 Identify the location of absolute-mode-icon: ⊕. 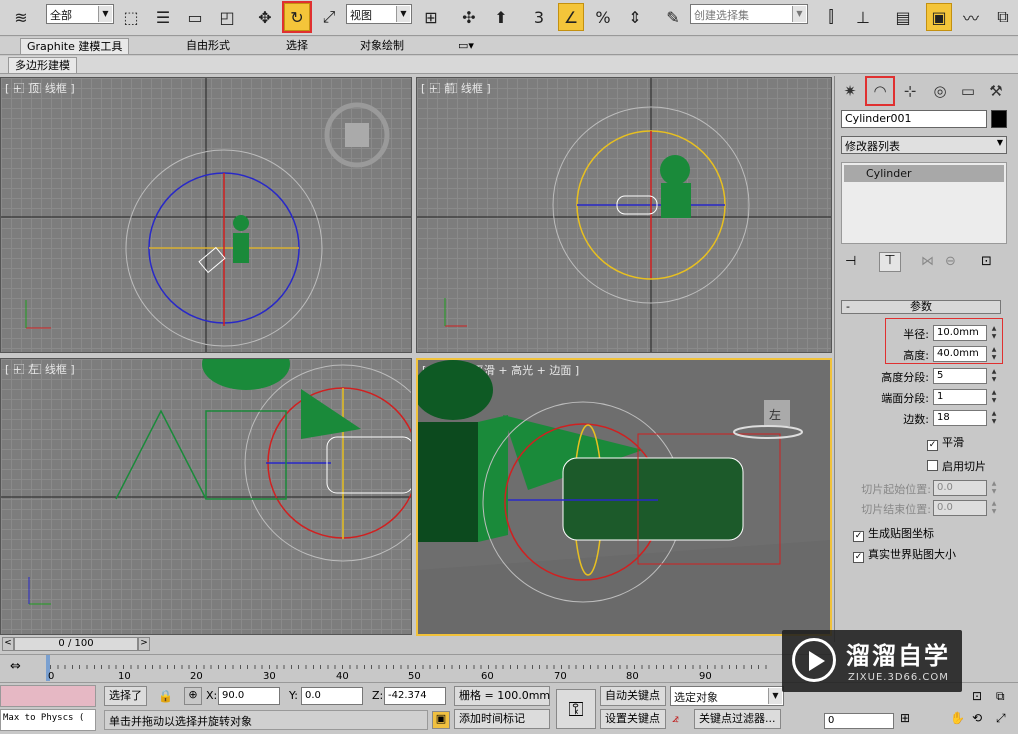
(193, 696).